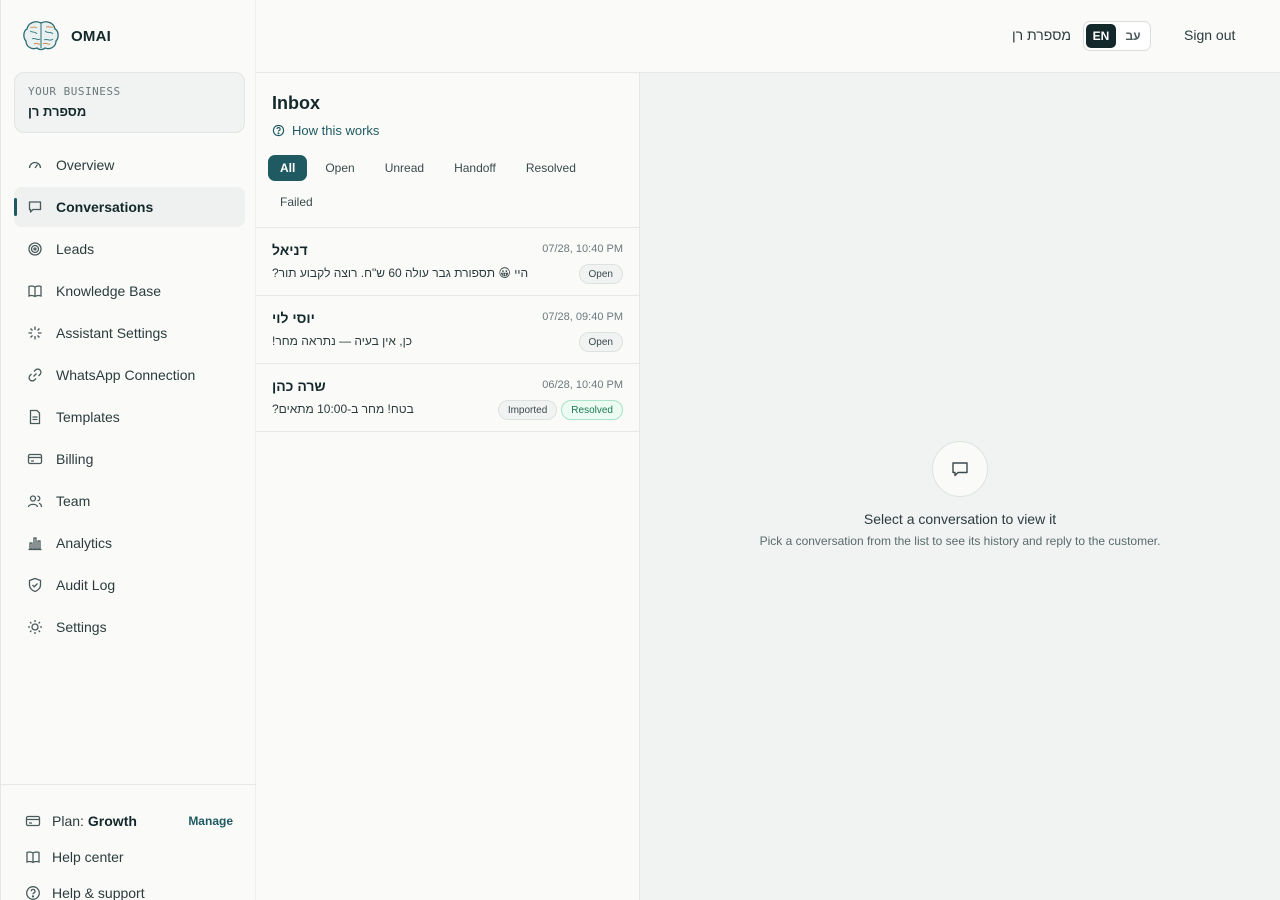 The image size is (1280, 900). I want to click on inbox-title: Inbox, so click(296, 103).